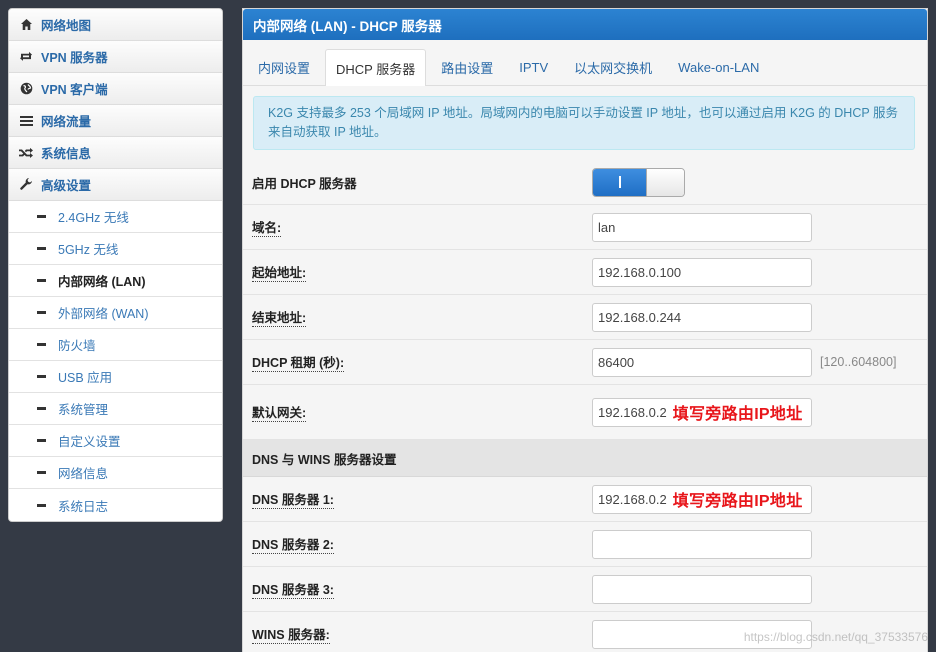 This screenshot has width=936, height=652. I want to click on form-row-dns1: DNS 服务器 1: 192.168.0.2 填写旁路由IP地址, so click(585, 499).